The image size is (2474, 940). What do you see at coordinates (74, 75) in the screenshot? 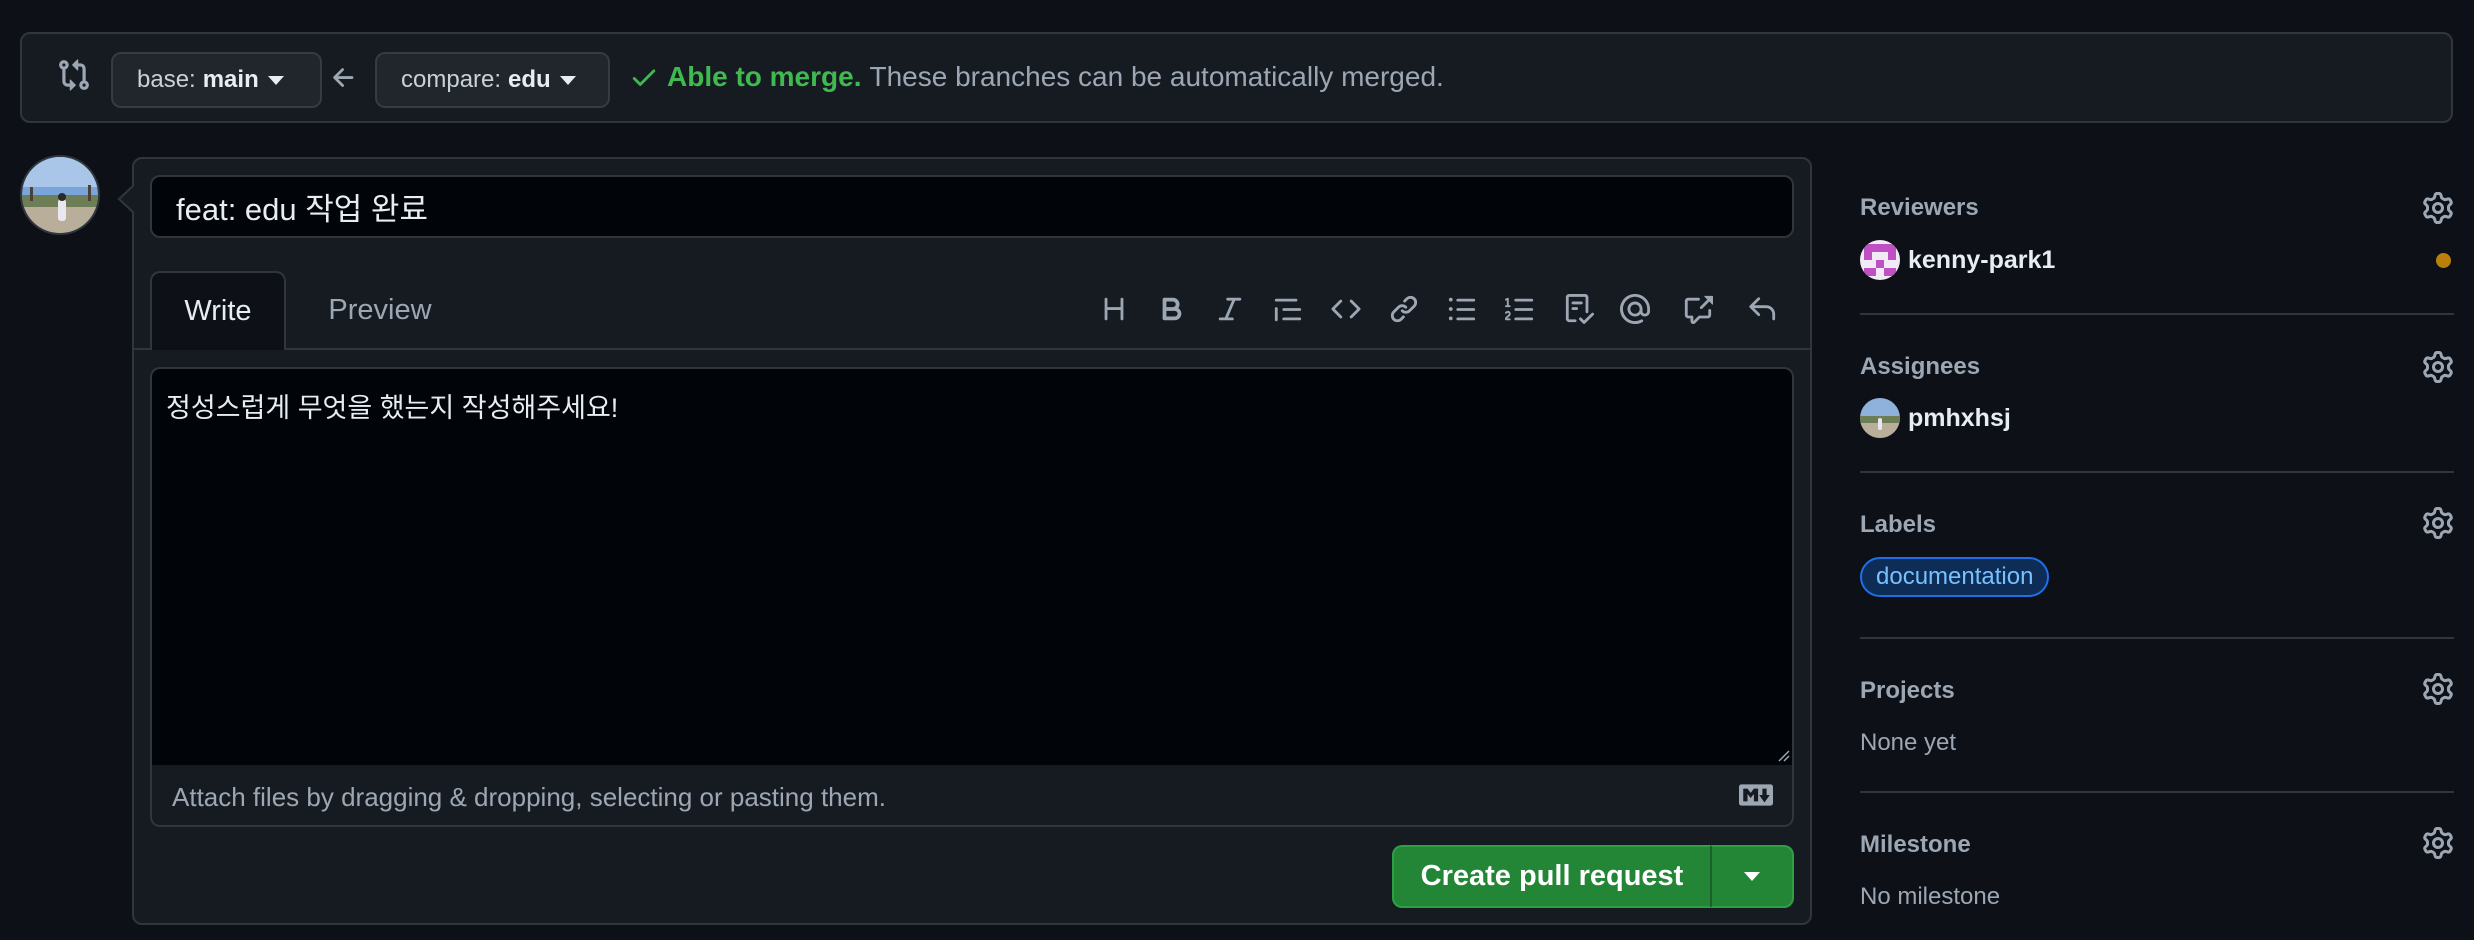
I see `git-compare-icon` at bounding box center [74, 75].